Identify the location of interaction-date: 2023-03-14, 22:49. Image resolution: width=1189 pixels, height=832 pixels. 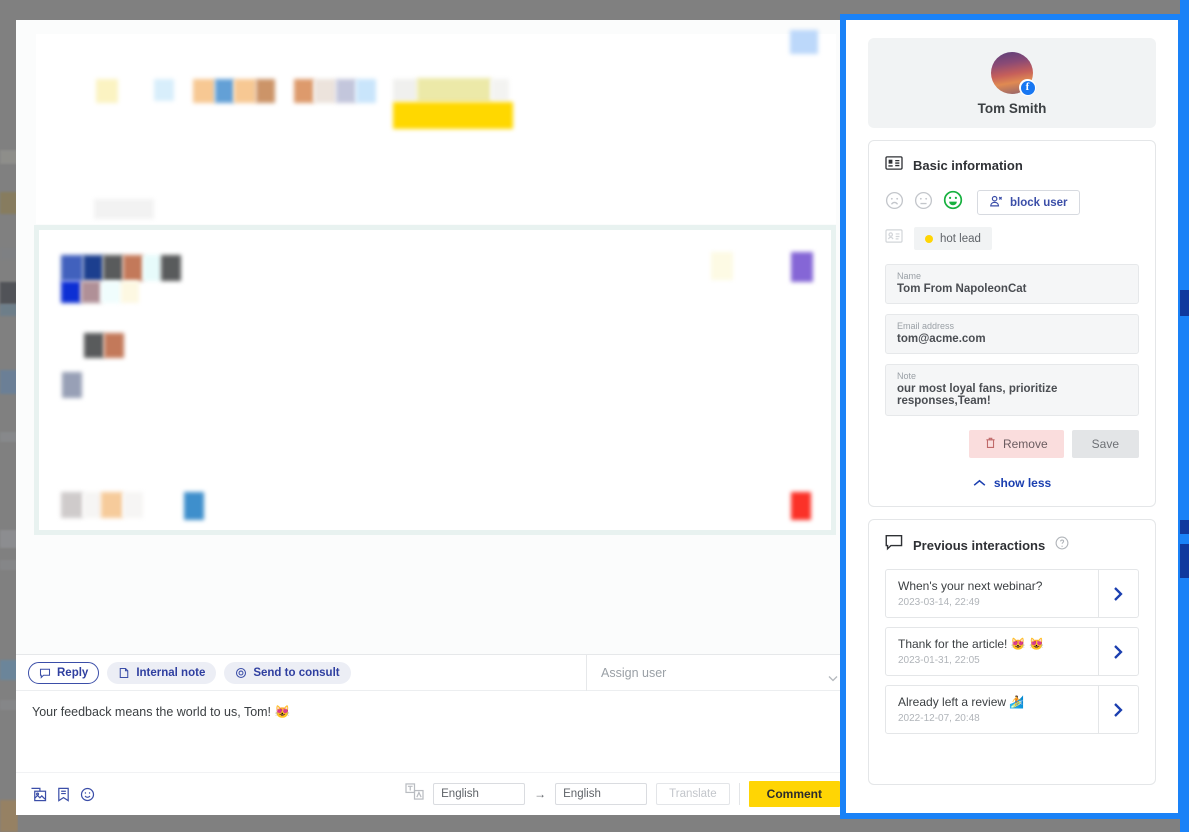
(939, 602).